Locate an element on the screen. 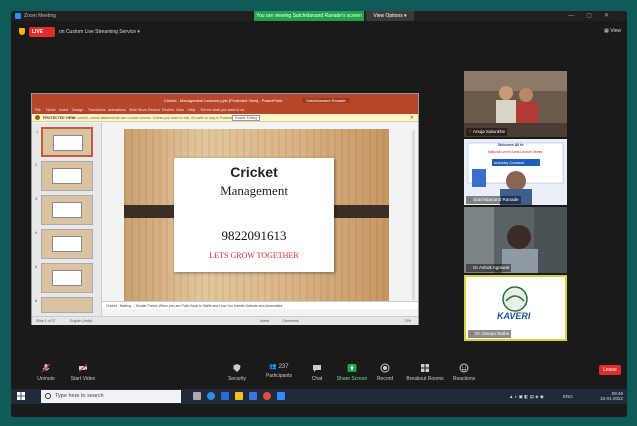  chat-label: Chat is located at coordinates (317, 379).